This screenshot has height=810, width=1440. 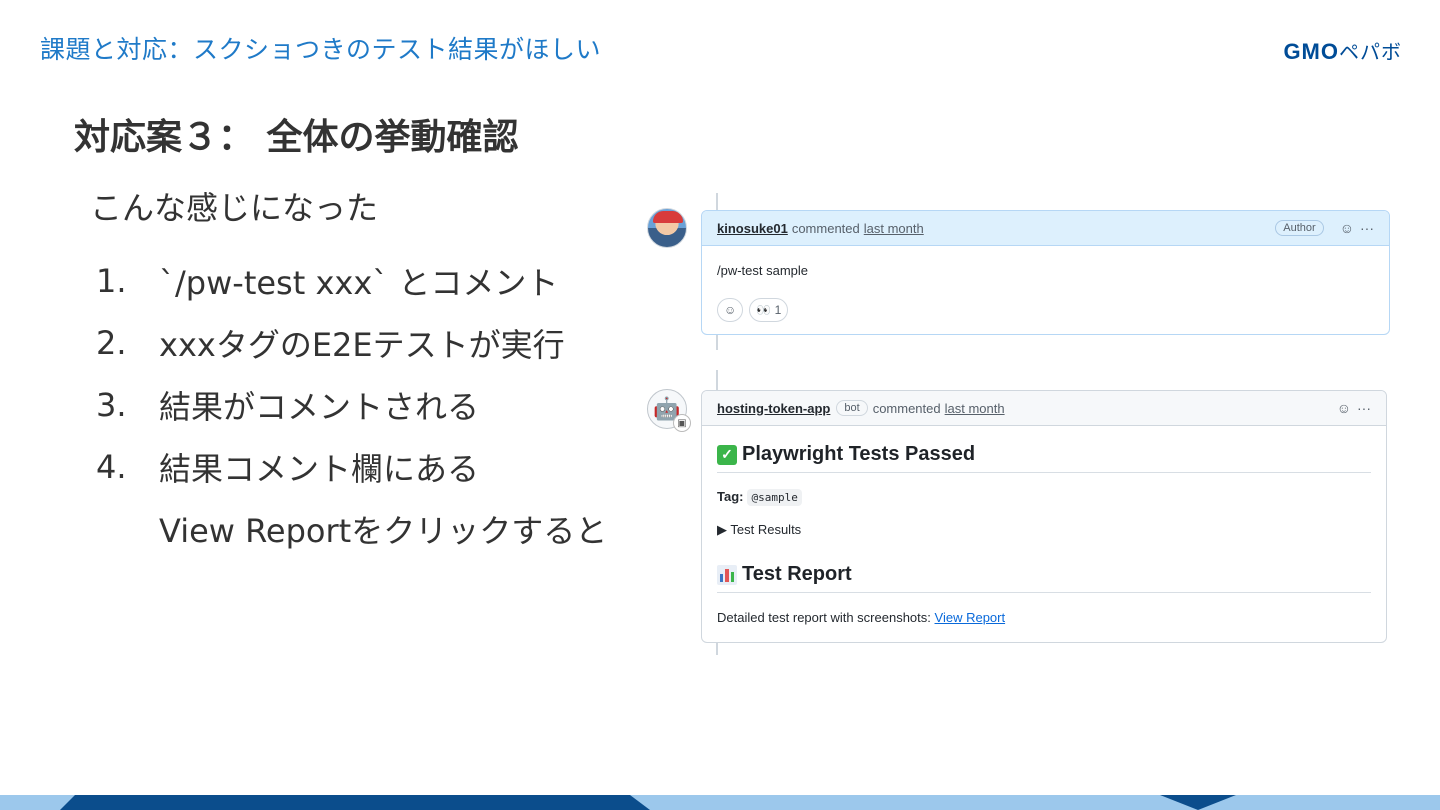 I want to click on step-text: `/pw-test xxx` とコメント, so click(x=359, y=283).